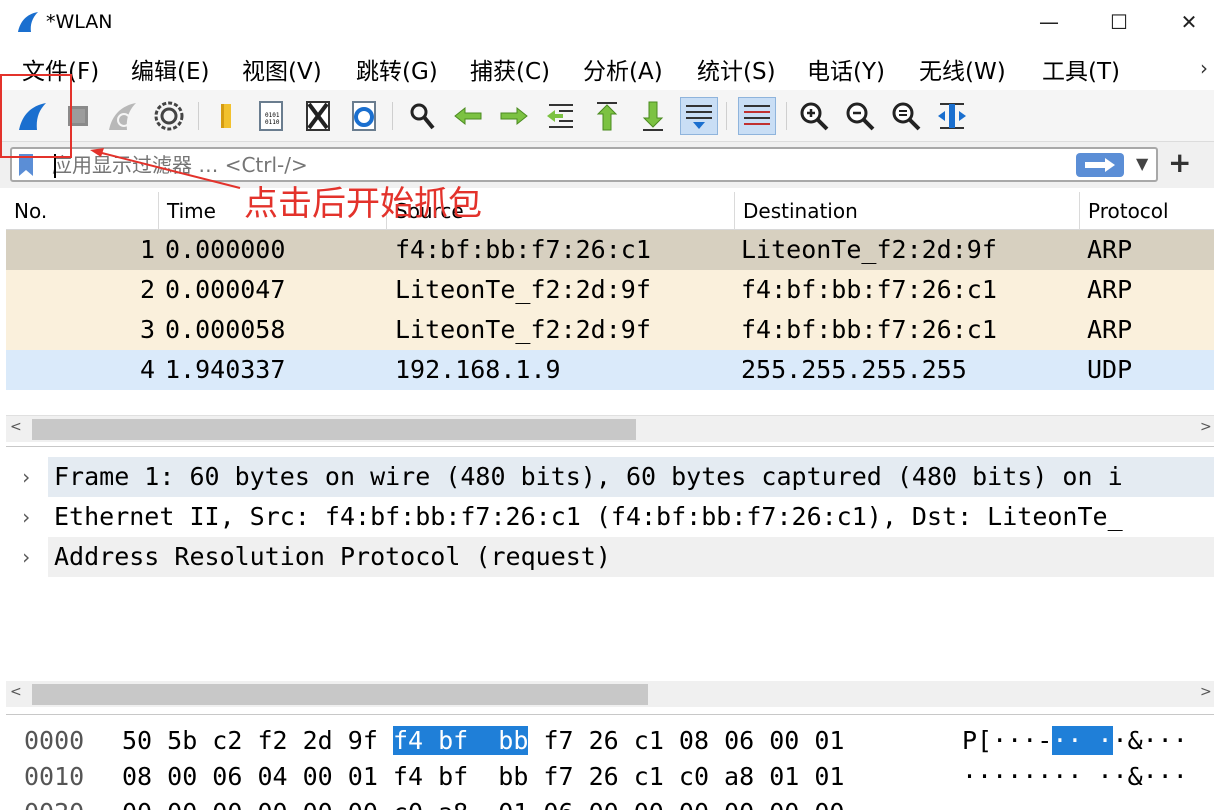 The image size is (1214, 810). I want to click on details-row: › Address Resolution Protocol (request), so click(610, 557).